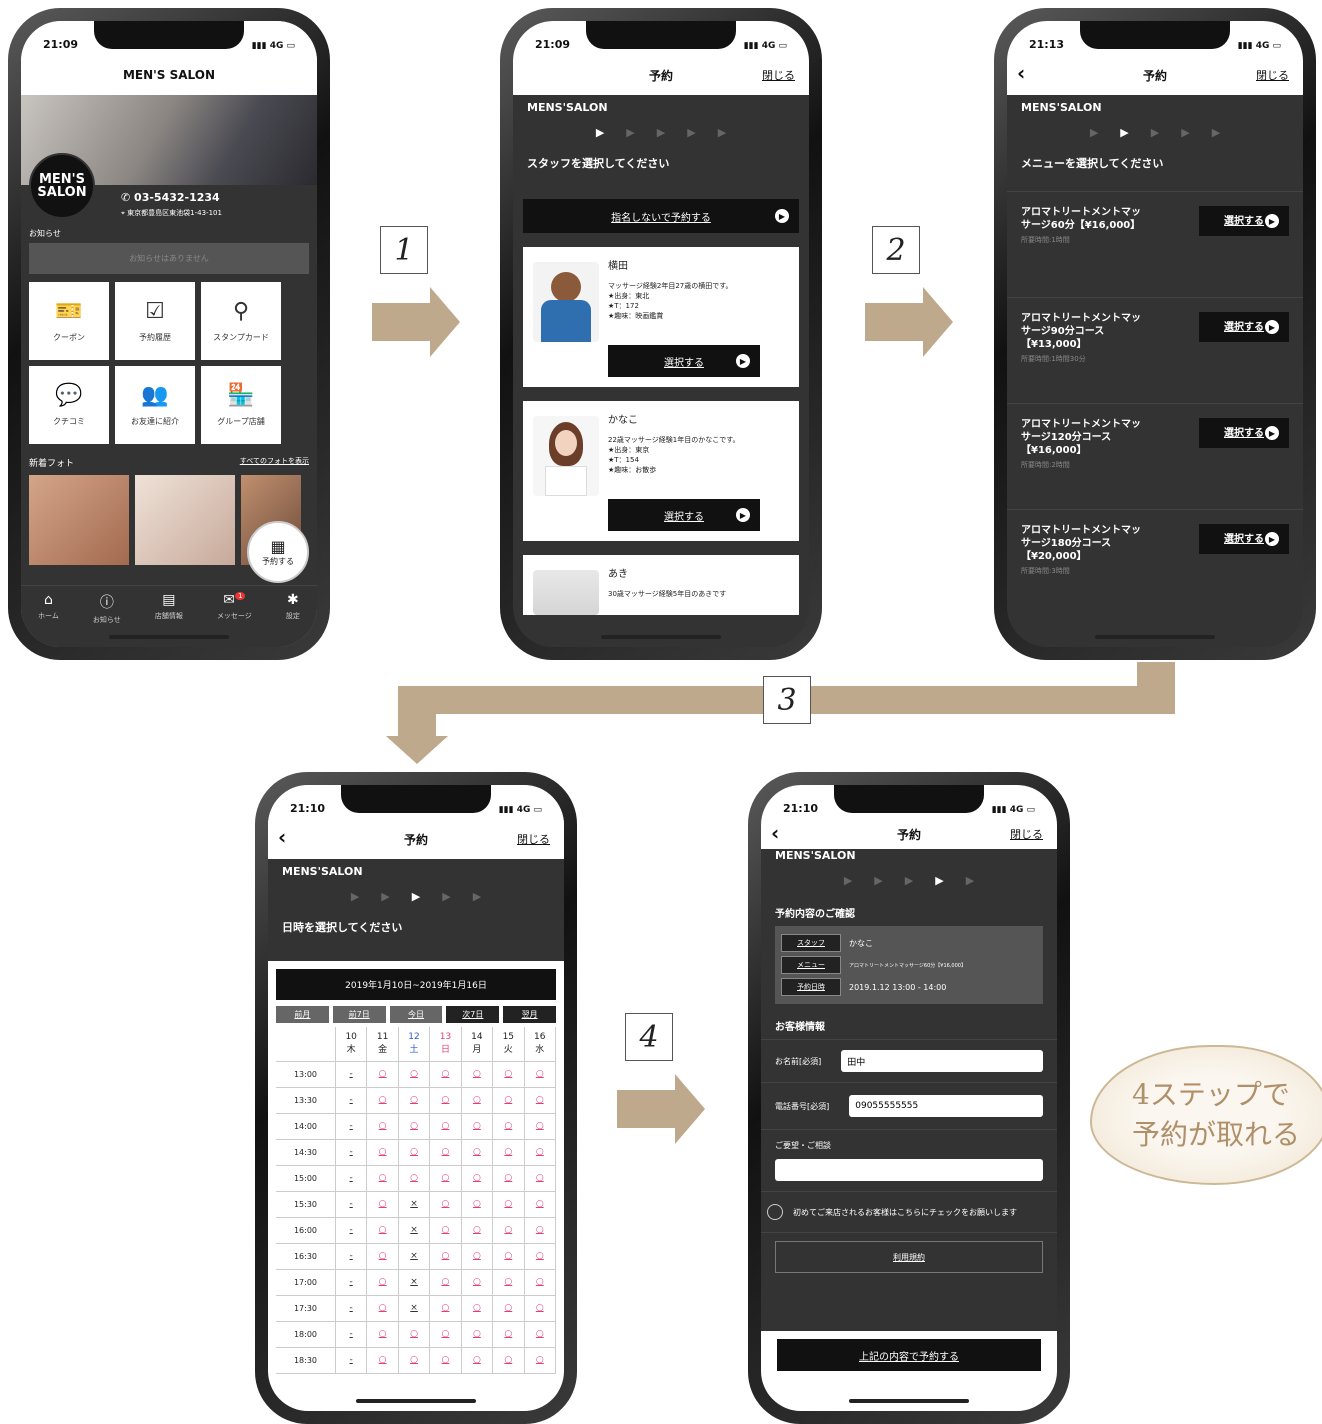 This screenshot has height=1424, width=1322. Describe the element at coordinates (278, 552) in the screenshot. I see `reserve-fab: ▦ 予約する` at that location.